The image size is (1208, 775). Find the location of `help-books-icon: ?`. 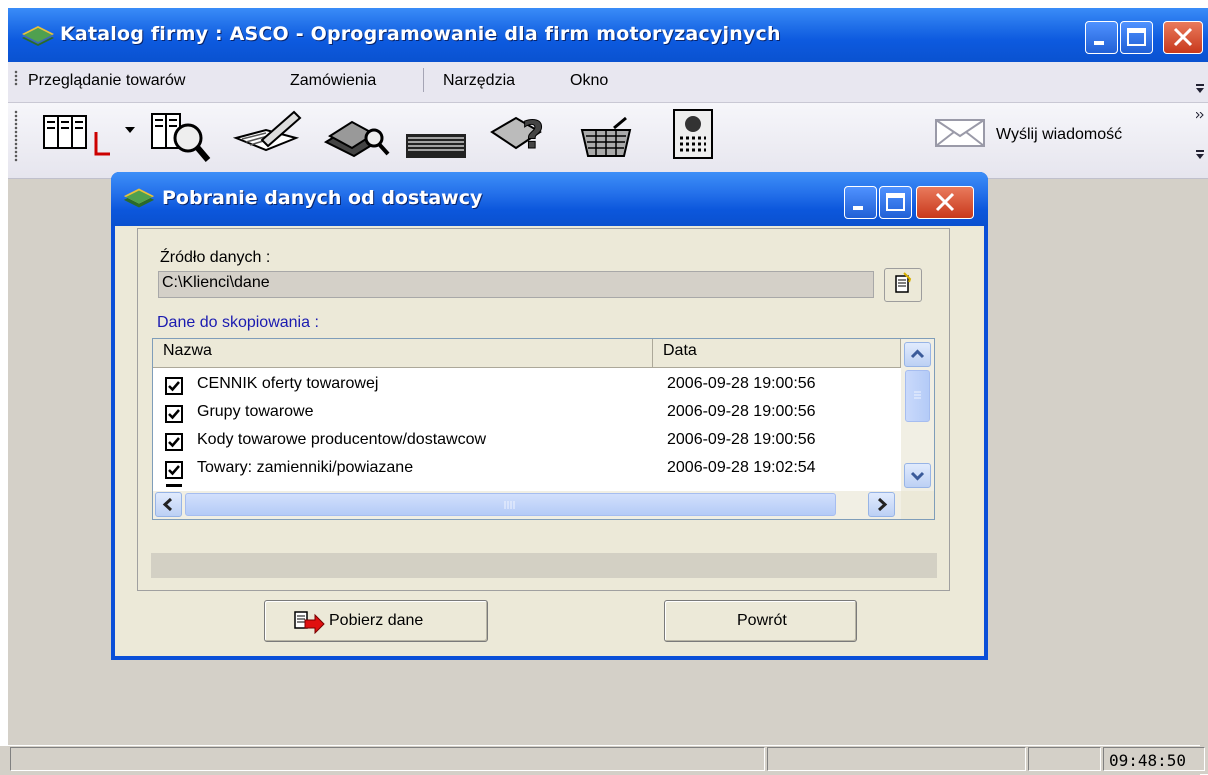

help-books-icon: ? is located at coordinates (523, 135).